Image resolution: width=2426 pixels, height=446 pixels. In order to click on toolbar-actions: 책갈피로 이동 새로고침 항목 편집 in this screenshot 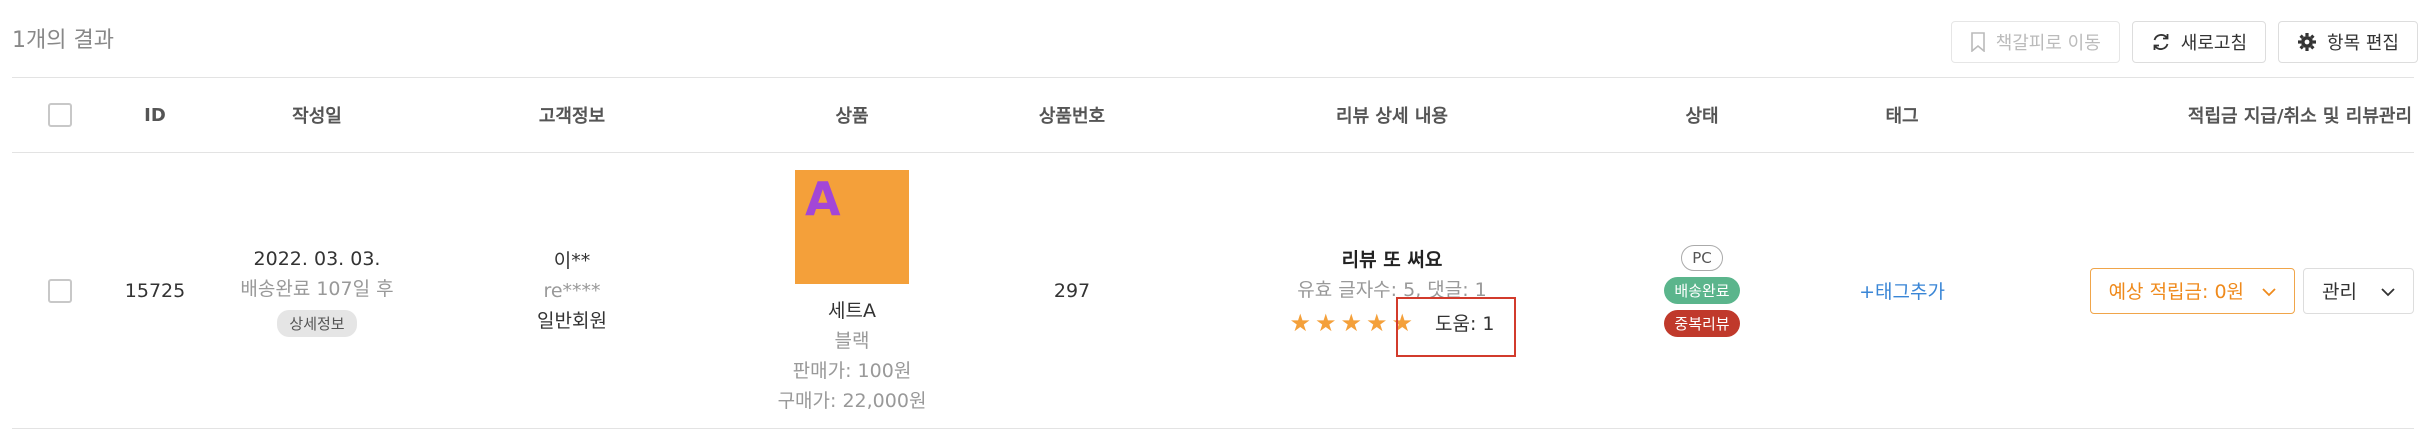, I will do `click(2184, 42)`.